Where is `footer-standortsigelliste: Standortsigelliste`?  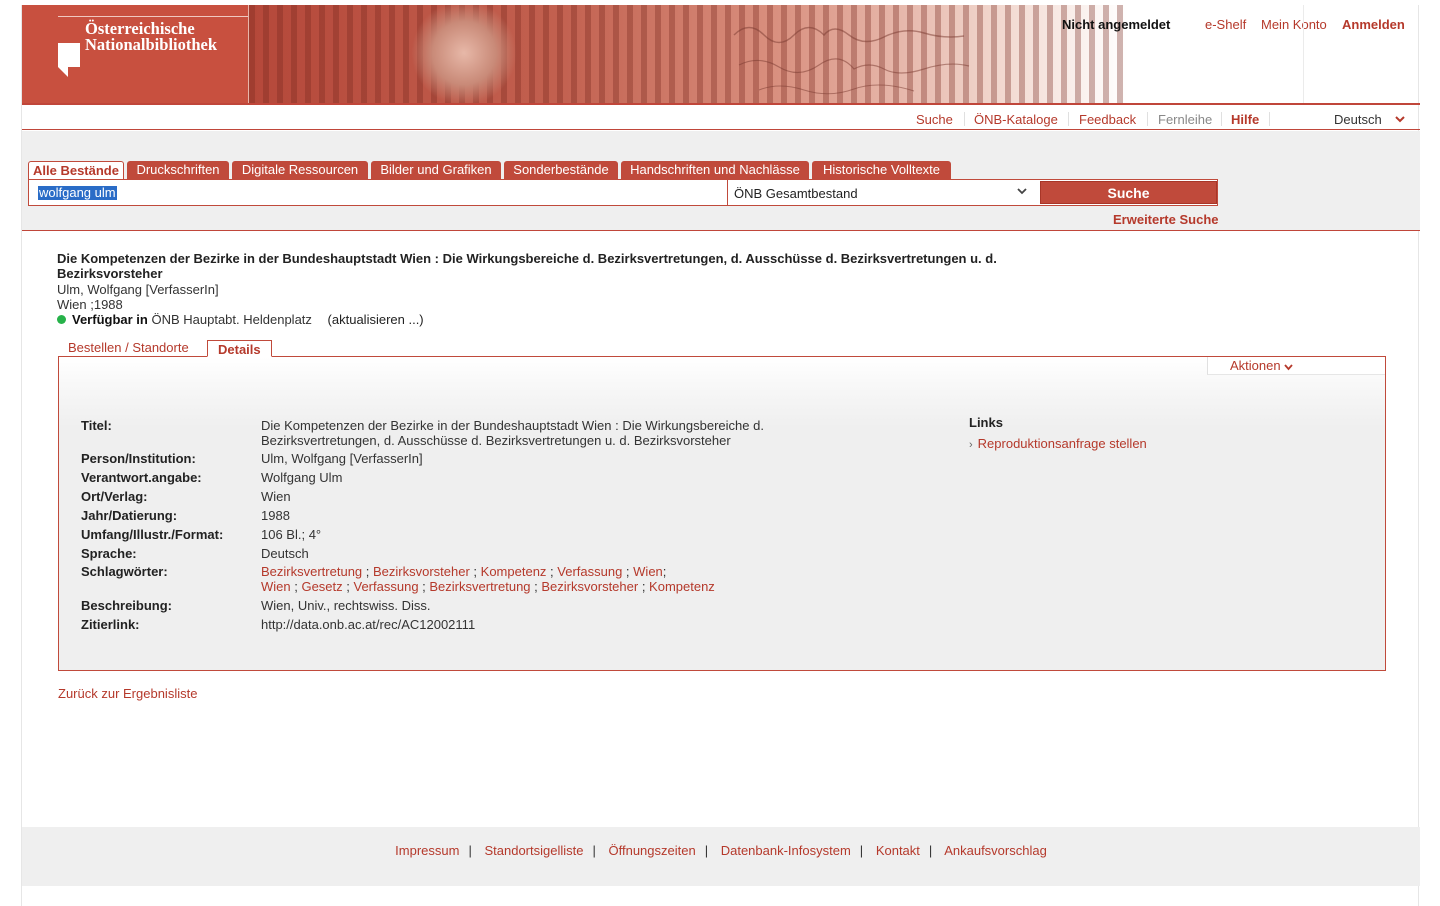 footer-standortsigelliste: Standortsigelliste is located at coordinates (533, 850).